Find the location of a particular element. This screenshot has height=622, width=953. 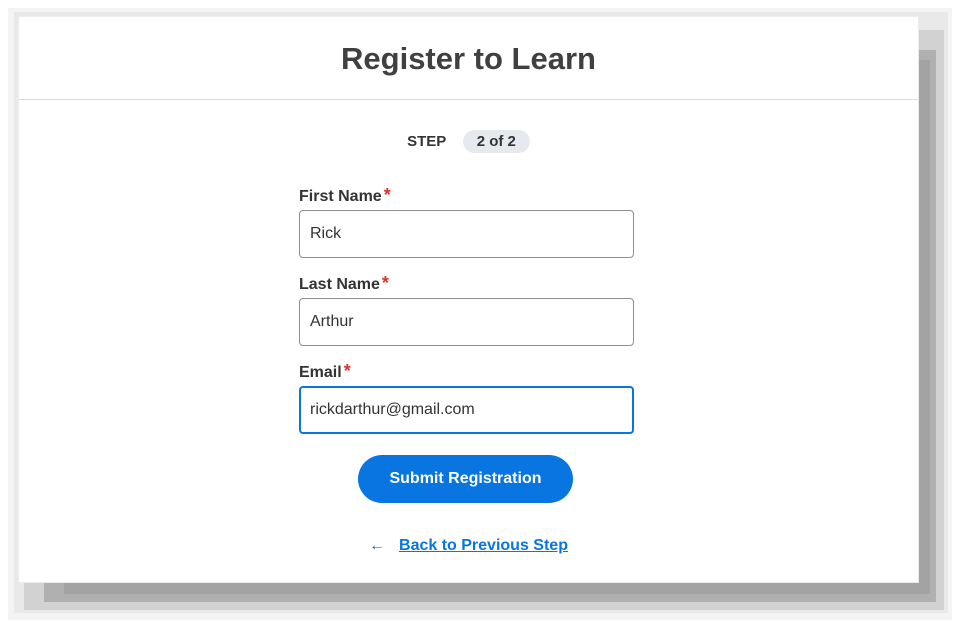

step-label: STEP is located at coordinates (427, 141).